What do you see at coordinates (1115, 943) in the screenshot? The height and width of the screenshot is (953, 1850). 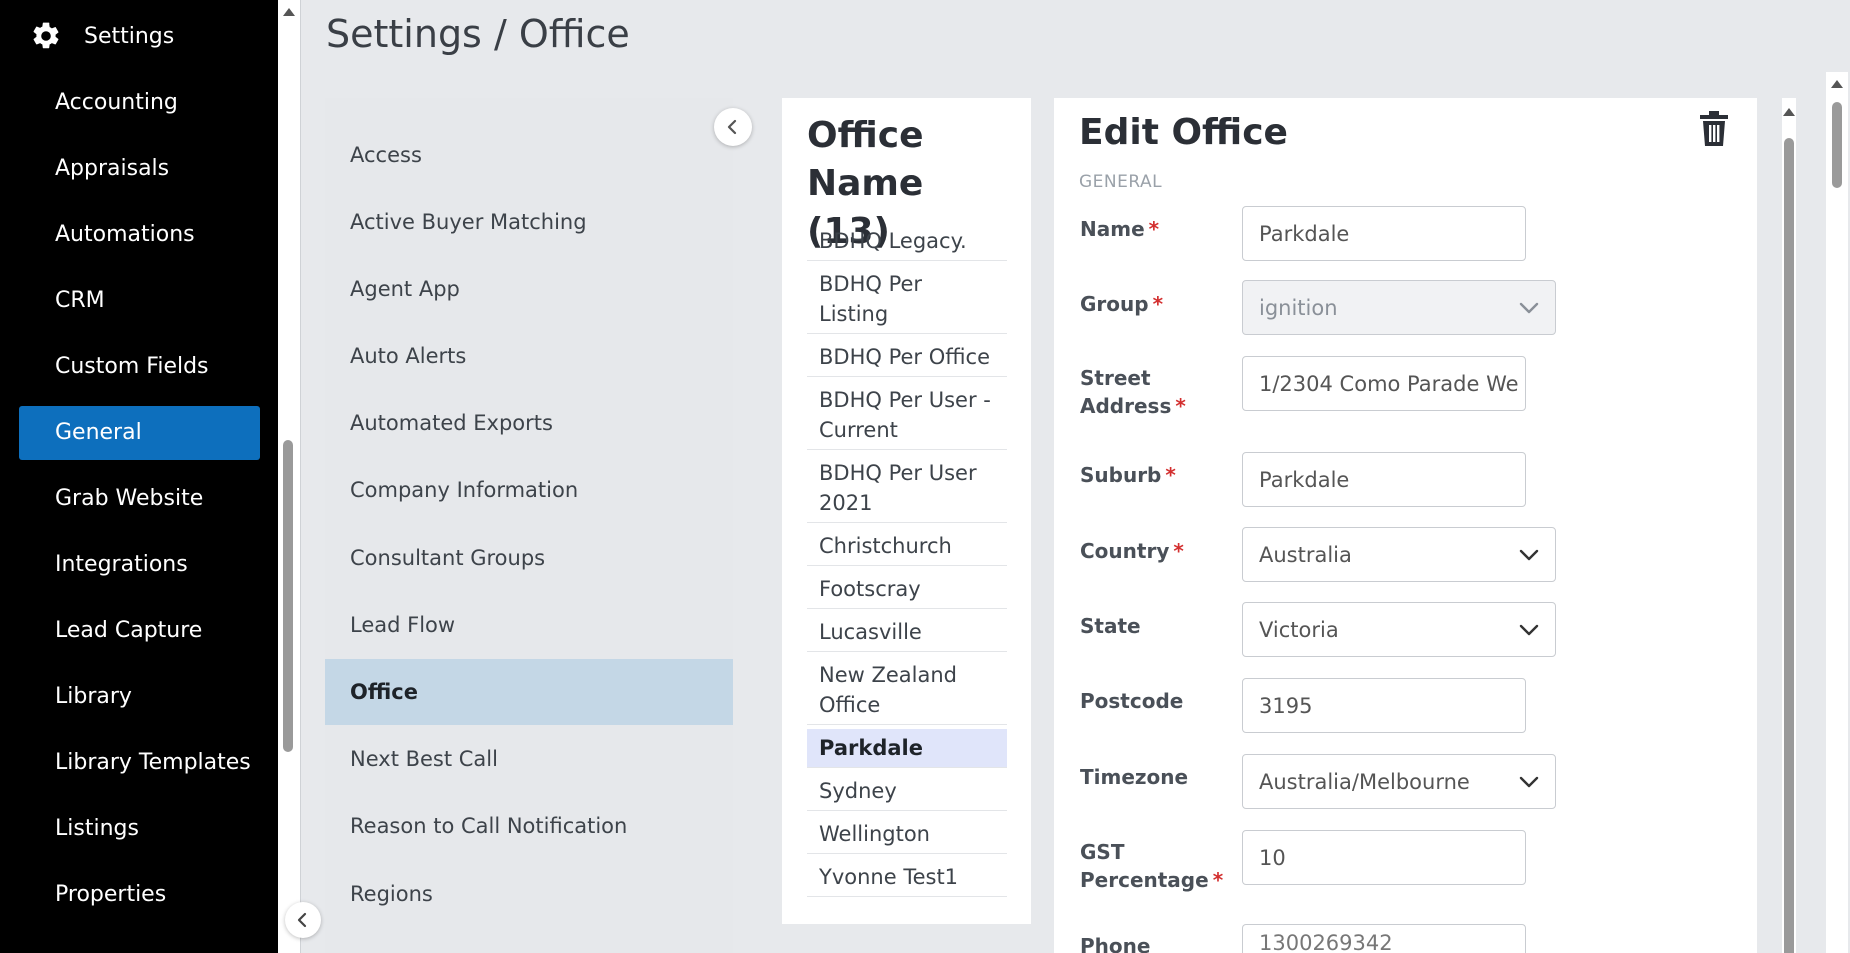 I see `phone-label: Phone` at bounding box center [1115, 943].